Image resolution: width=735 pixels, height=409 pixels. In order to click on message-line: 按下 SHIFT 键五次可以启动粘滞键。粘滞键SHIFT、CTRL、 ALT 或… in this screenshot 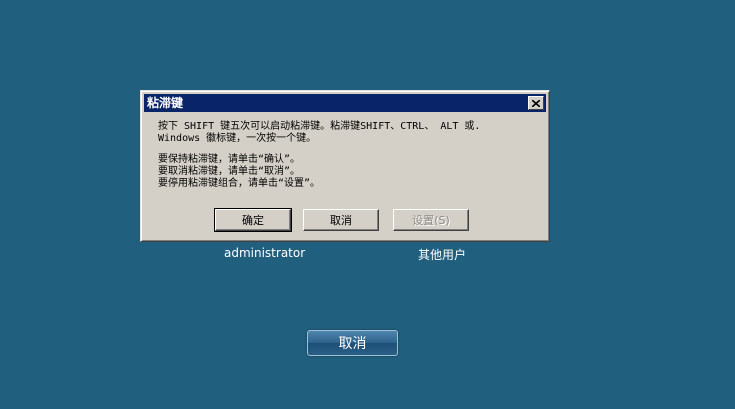, I will do `click(319, 126)`.